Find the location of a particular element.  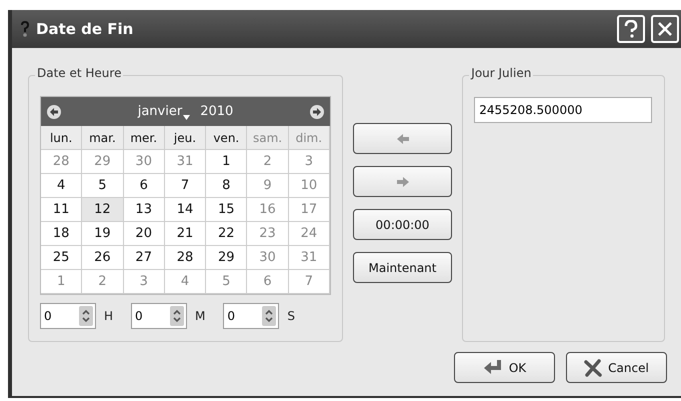

next-month-button is located at coordinates (317, 111).